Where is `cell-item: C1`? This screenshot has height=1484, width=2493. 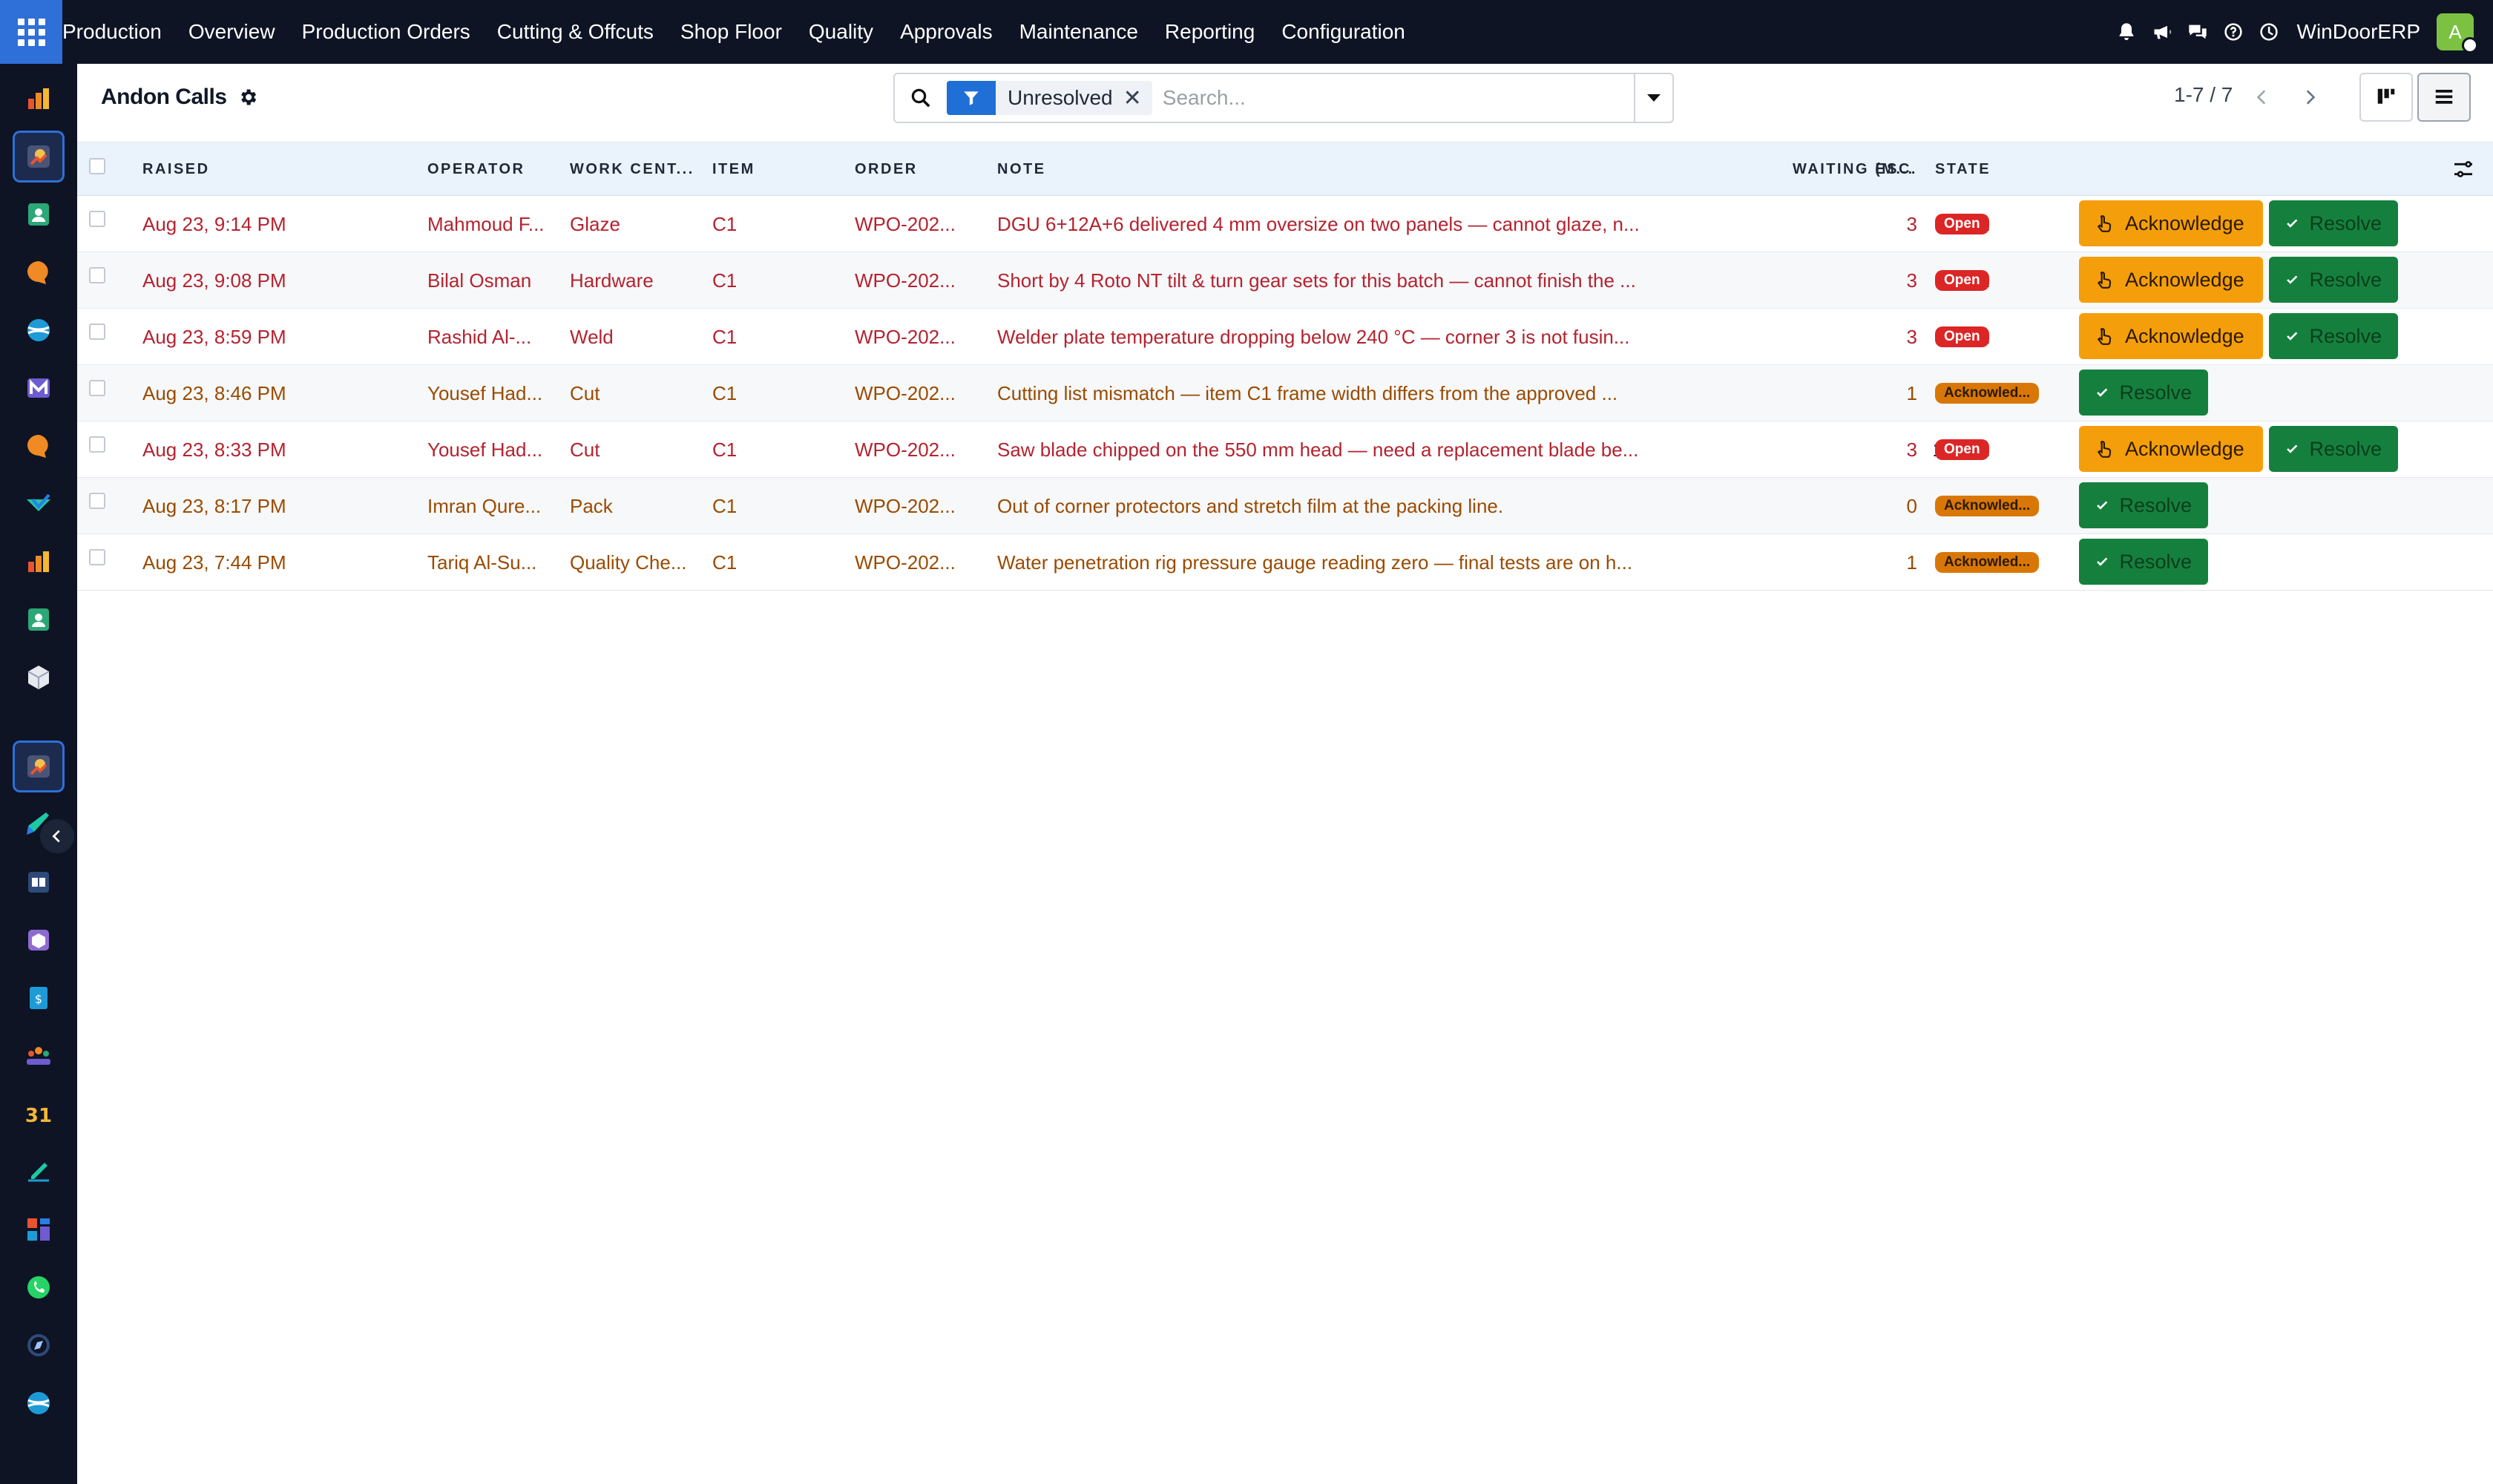 cell-item: C1 is located at coordinates (725, 336).